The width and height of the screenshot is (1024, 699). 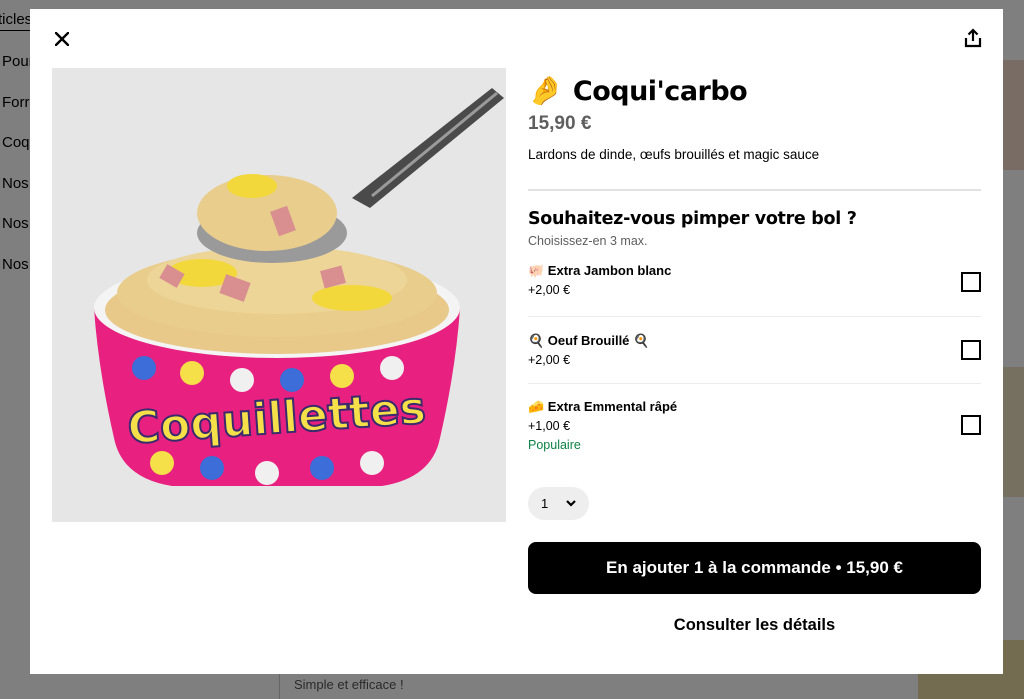 I want to click on divider, so click(x=754, y=190).